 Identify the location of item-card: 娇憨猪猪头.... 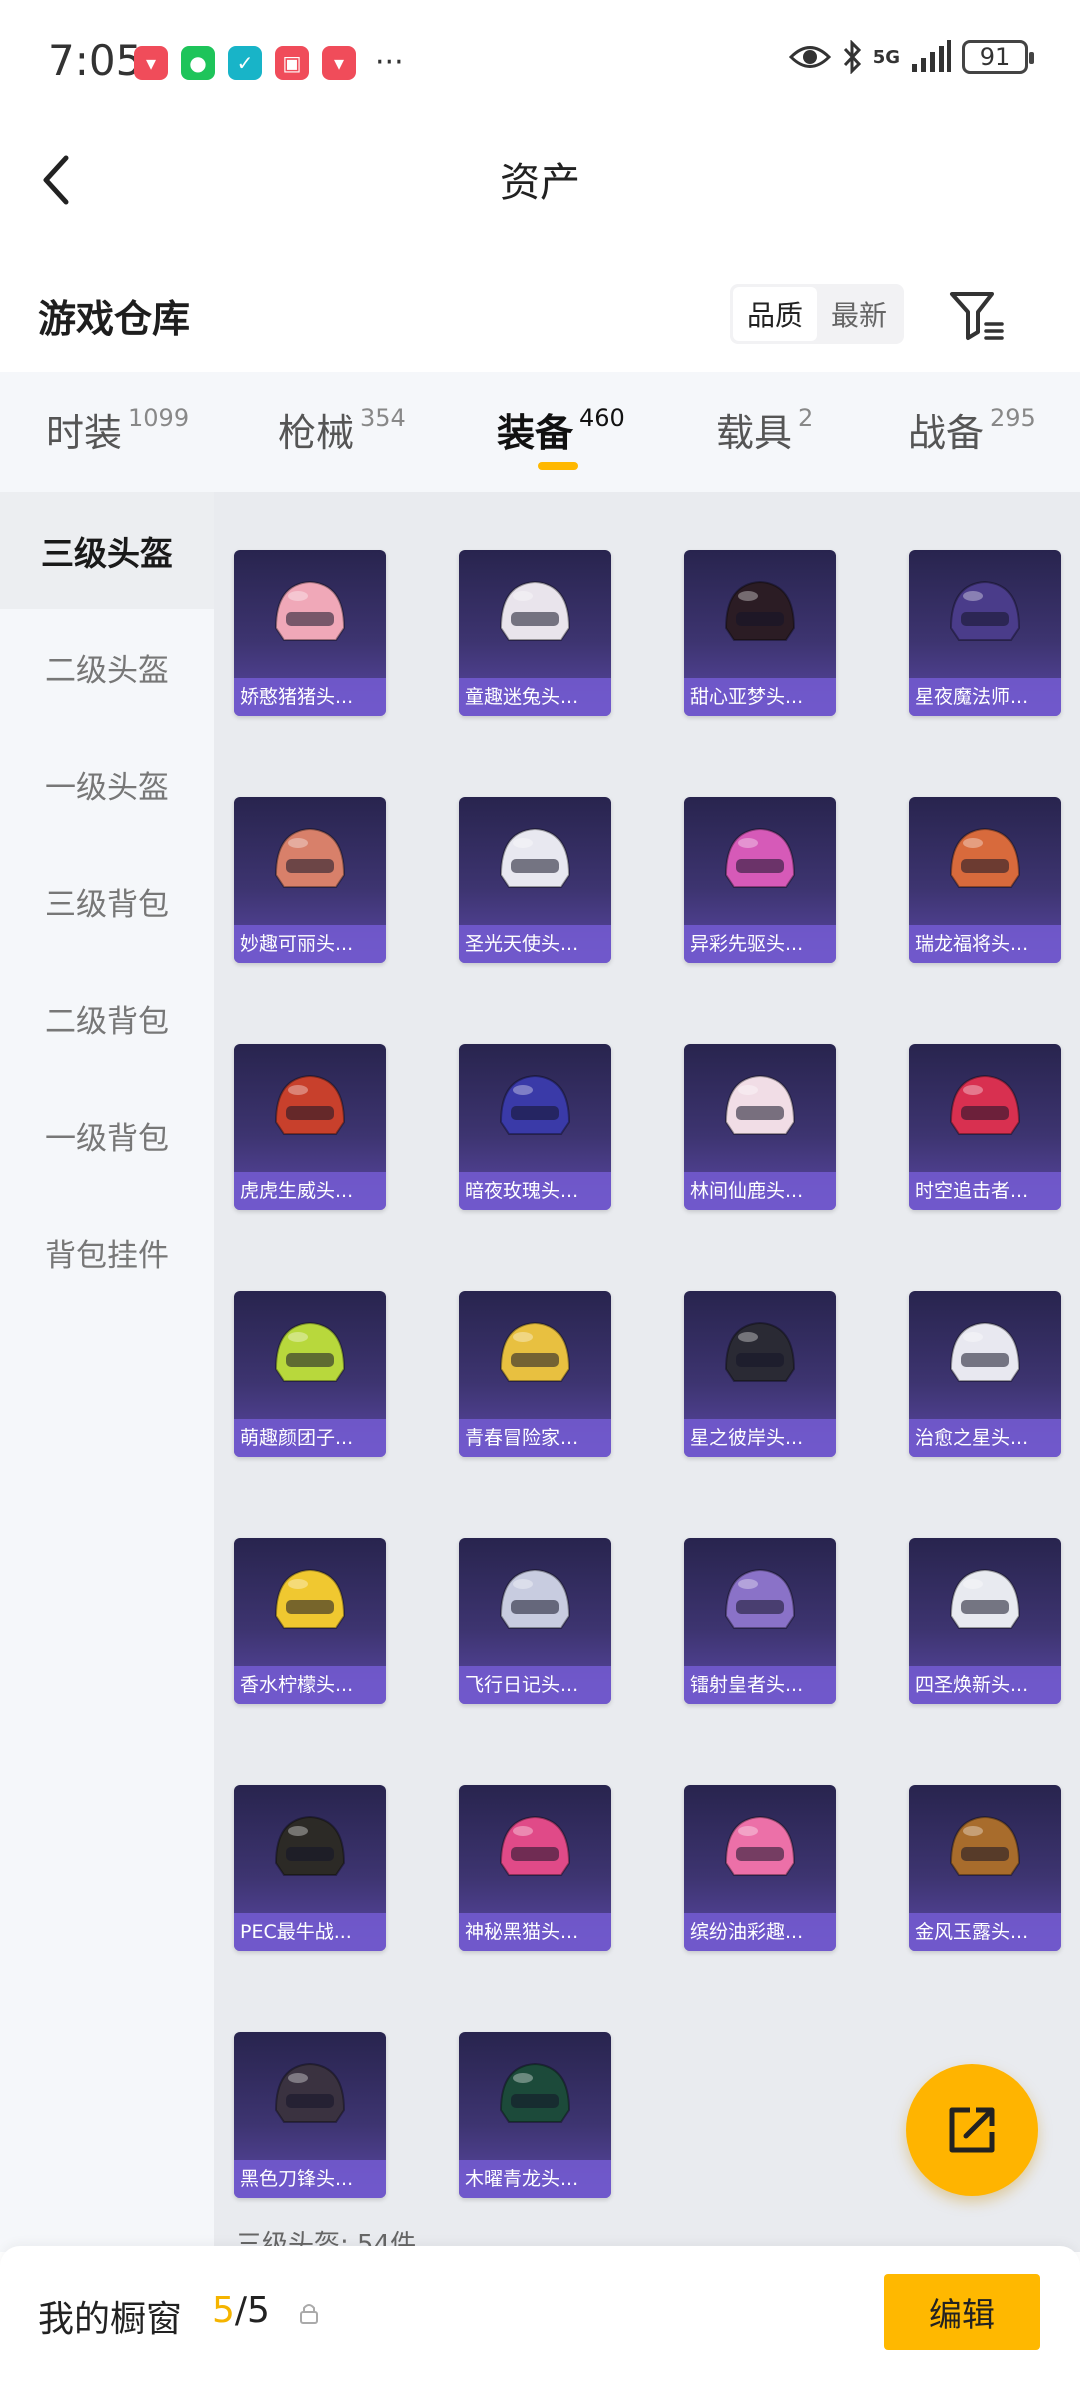
(310, 633).